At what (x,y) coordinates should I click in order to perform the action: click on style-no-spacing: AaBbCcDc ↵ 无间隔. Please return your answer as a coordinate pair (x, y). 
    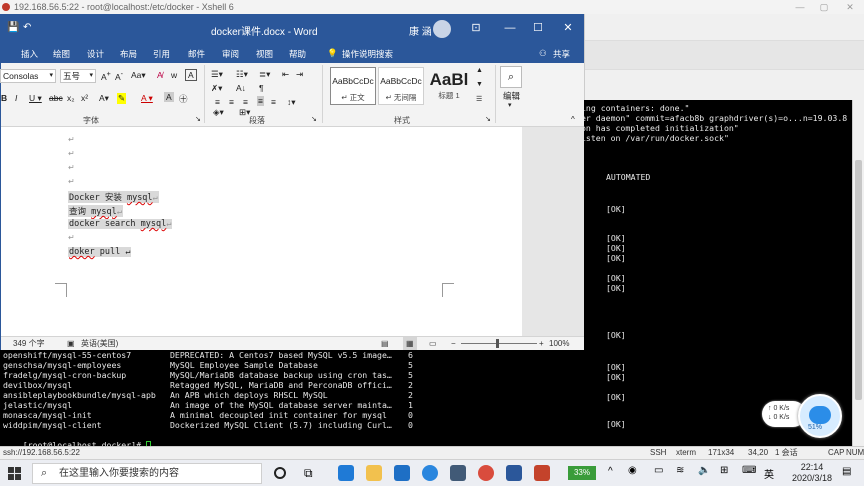
    Looking at the image, I should click on (401, 86).